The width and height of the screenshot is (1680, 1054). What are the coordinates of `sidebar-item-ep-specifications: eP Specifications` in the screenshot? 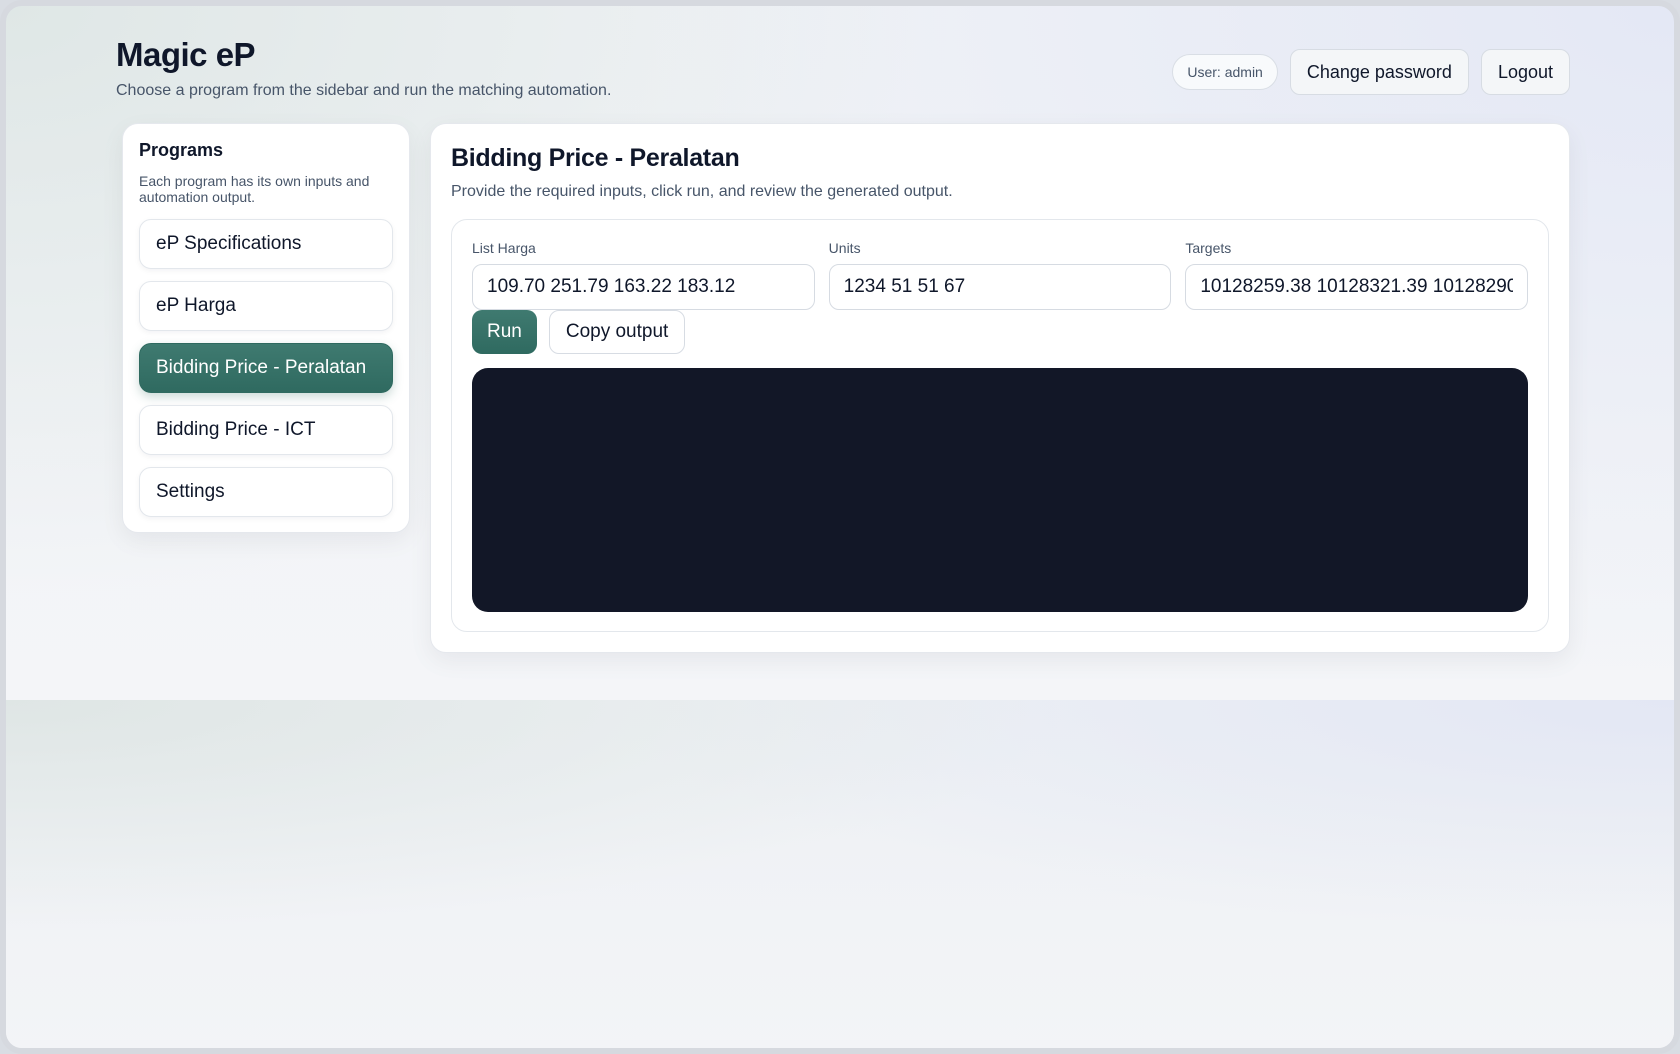 It's located at (266, 244).